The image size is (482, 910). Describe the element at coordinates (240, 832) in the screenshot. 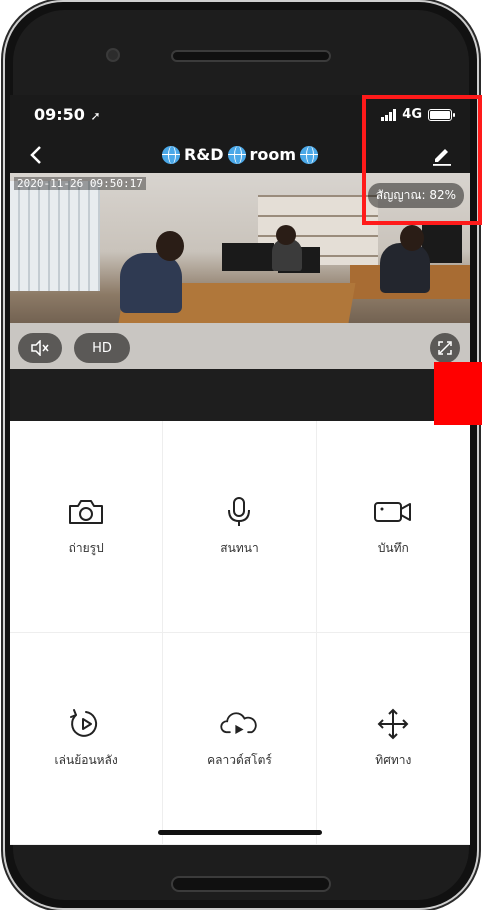

I see `home-indicator` at that location.